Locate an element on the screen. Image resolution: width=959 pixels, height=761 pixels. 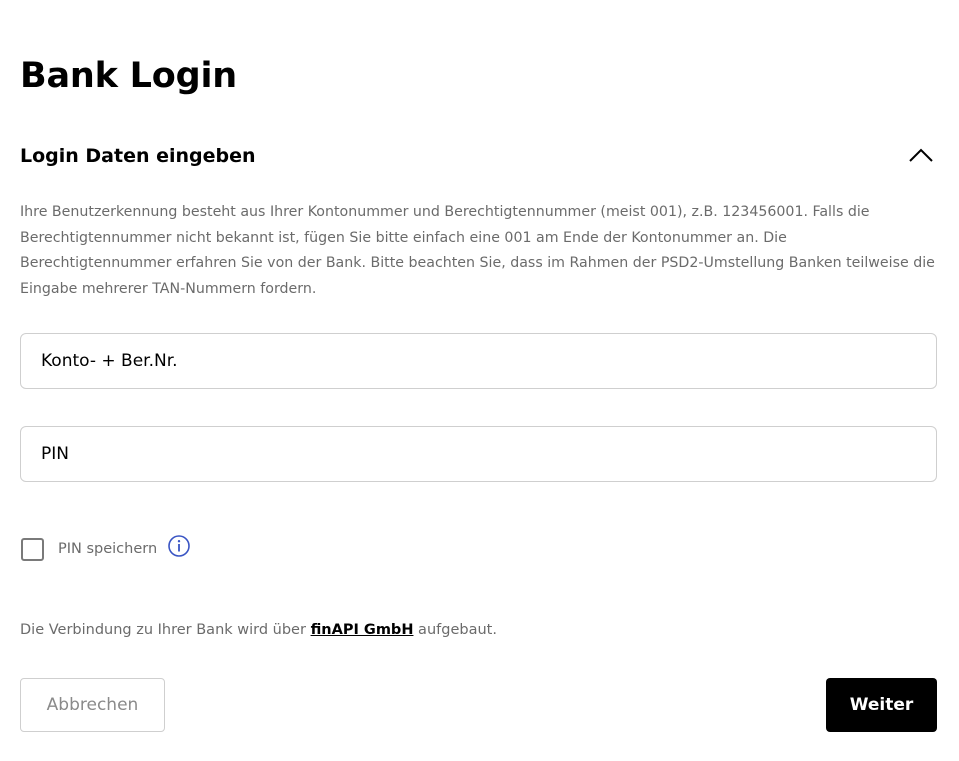
save-pin-row: PIN speichern is located at coordinates (106, 549).